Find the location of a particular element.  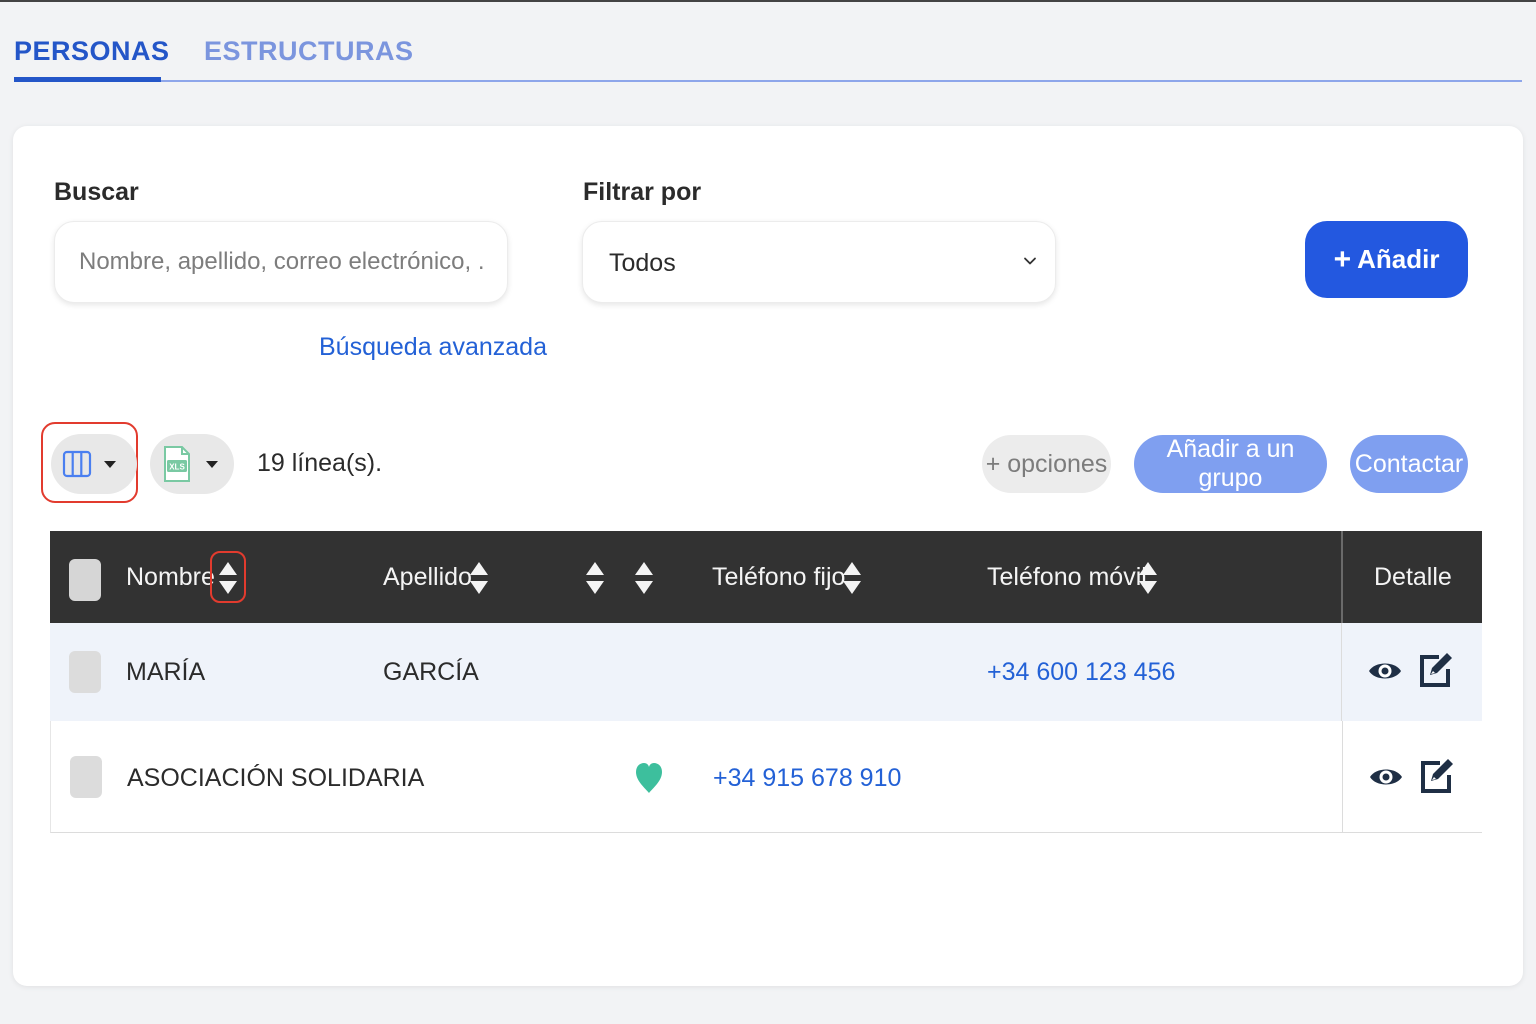

add-button-label: Añadir is located at coordinates (1398, 259).